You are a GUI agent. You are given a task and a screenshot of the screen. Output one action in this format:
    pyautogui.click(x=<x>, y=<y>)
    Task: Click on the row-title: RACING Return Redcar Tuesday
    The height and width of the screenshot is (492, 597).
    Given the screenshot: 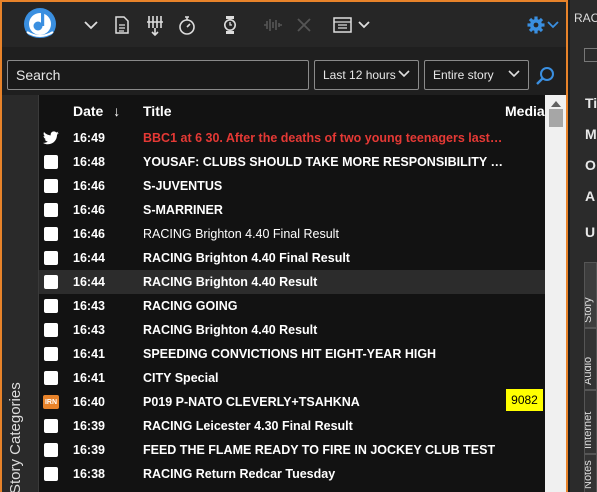 What is the action you would take?
    pyautogui.click(x=239, y=474)
    